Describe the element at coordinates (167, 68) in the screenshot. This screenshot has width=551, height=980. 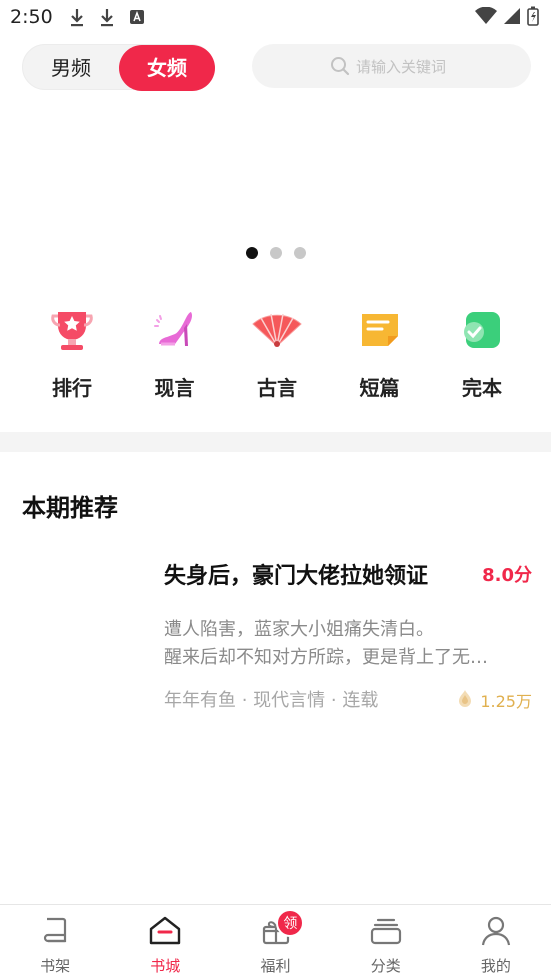
I see `tab-female: 女频` at that location.